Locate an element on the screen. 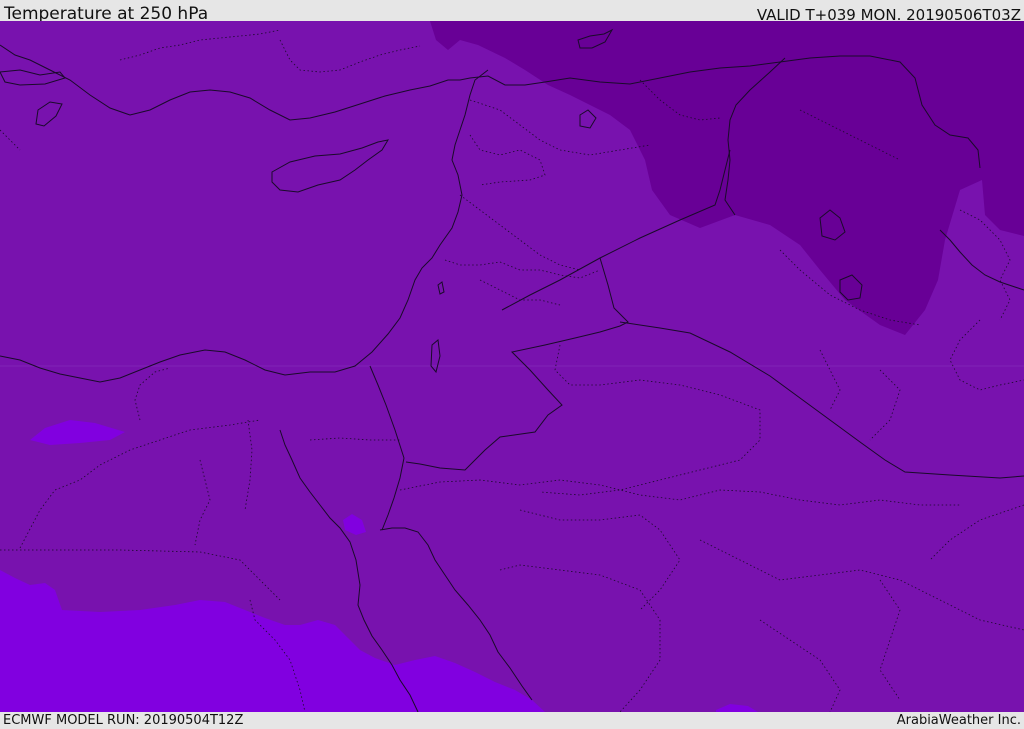 Image resolution: width=1024 pixels, height=729 pixels. credit-label: ArabiaWeather Inc. is located at coordinates (958, 720).